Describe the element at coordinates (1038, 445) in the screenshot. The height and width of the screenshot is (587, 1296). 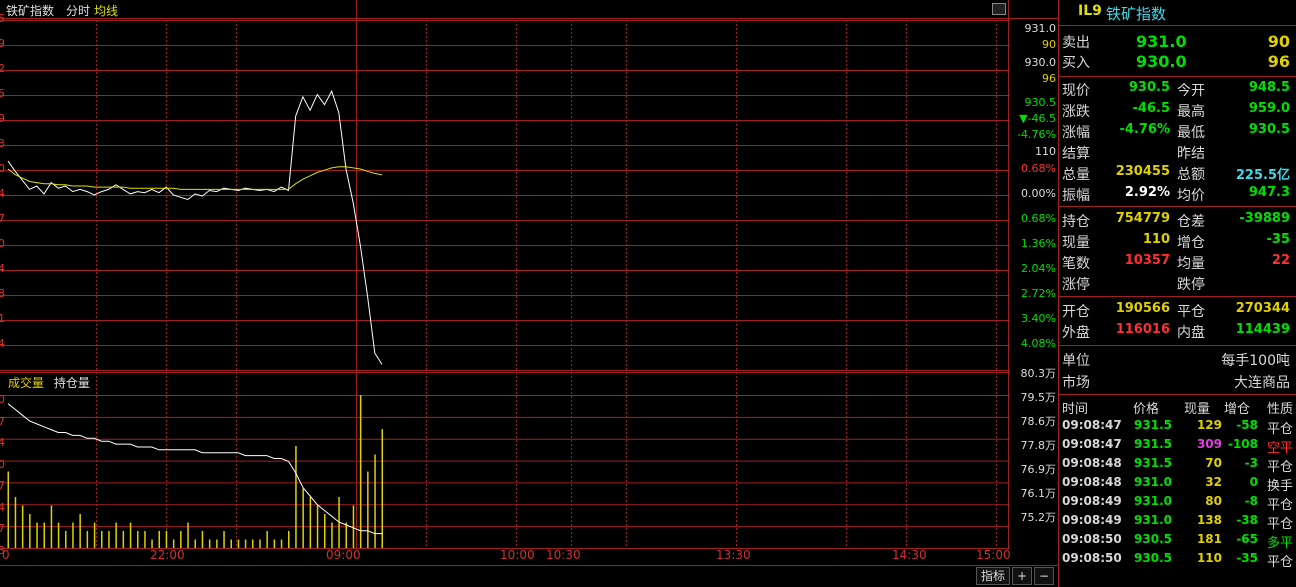
I see `volume-tick: 77.8万` at that location.